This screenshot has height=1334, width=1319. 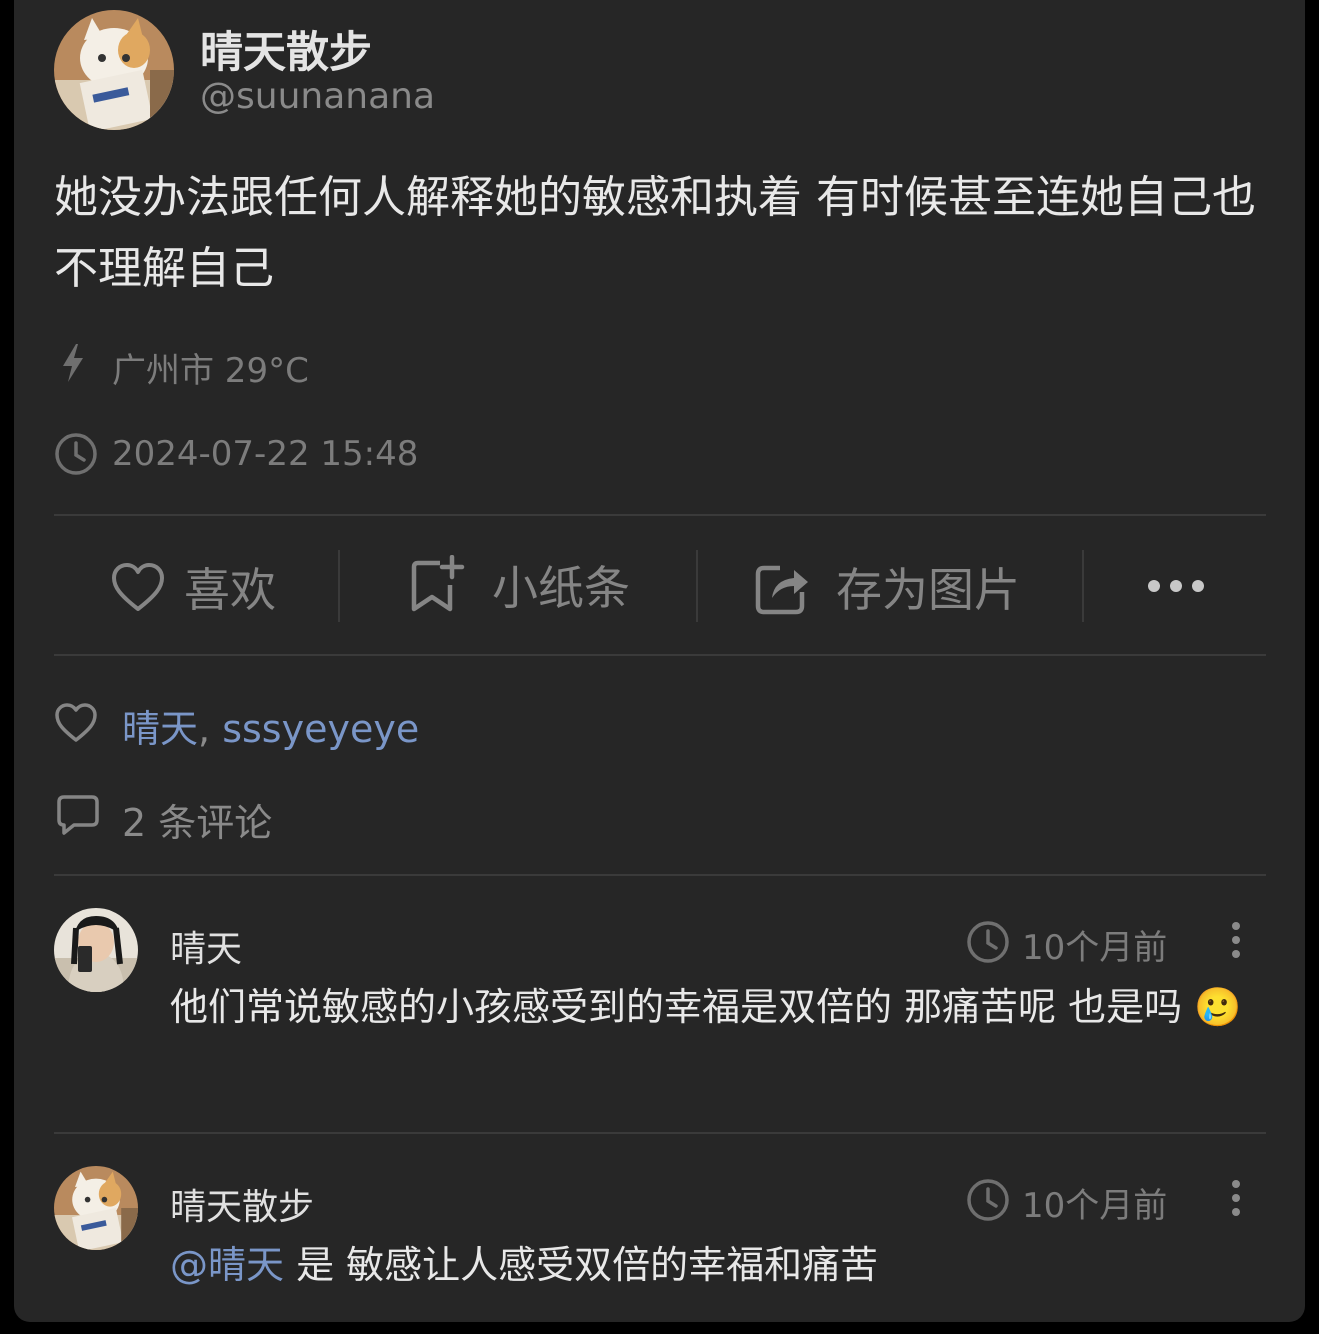 I want to click on comment-text: 他们常说敏感的小孩感受到的幸福是双倍的 那痛苦呢 也是吗 🥲, so click(x=710, y=1007).